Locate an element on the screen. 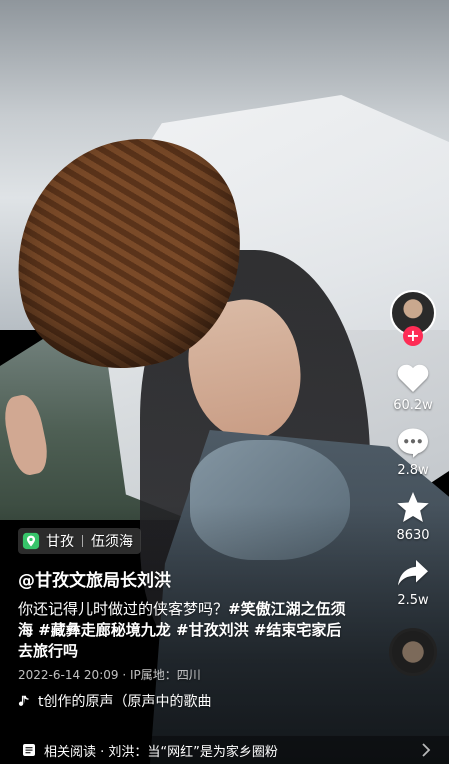 The height and width of the screenshot is (764, 449). author-name: @甘孜文旅局长刘洪 is located at coordinates (183, 578).